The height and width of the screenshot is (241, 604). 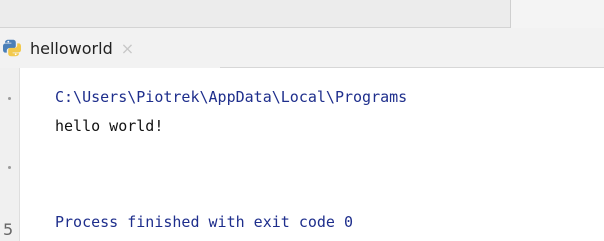 What do you see at coordinates (8, 229) in the screenshot?
I see `gutter-number: 5` at bounding box center [8, 229].